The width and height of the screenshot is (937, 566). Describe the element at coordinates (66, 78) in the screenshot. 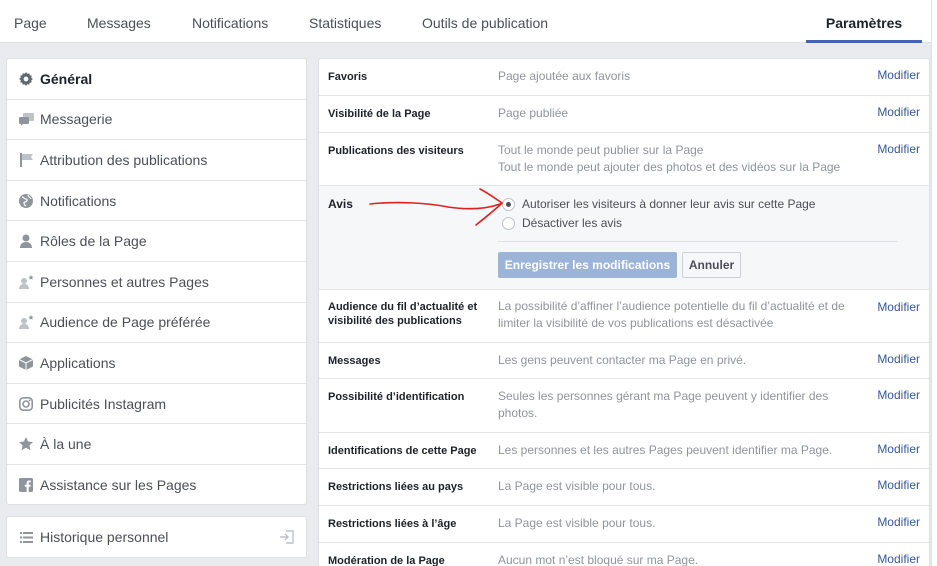

I see `sidebar-item-label: Général` at that location.